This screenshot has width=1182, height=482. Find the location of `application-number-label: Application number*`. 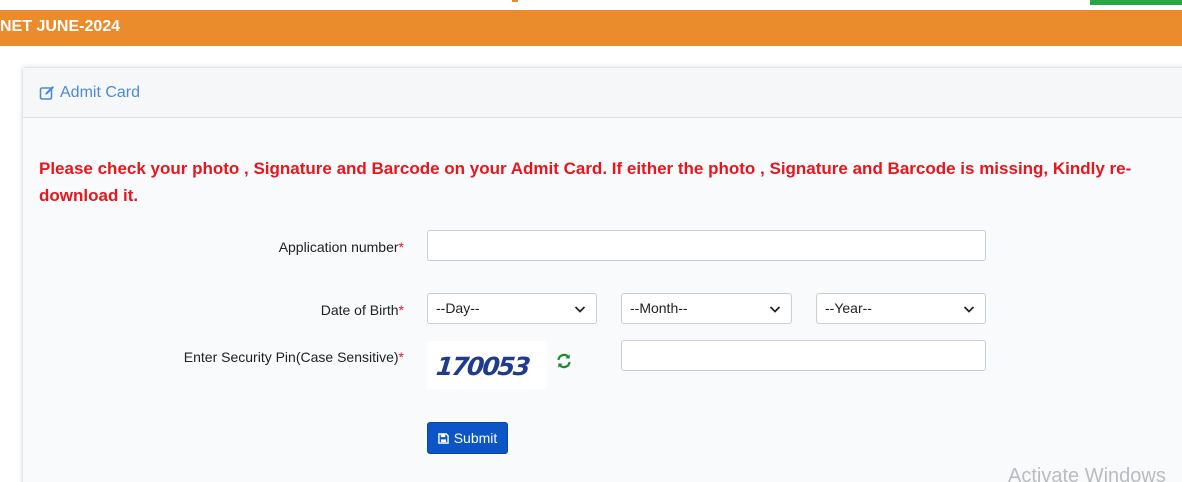

application-number-label: Application number* is located at coordinates (341, 247).